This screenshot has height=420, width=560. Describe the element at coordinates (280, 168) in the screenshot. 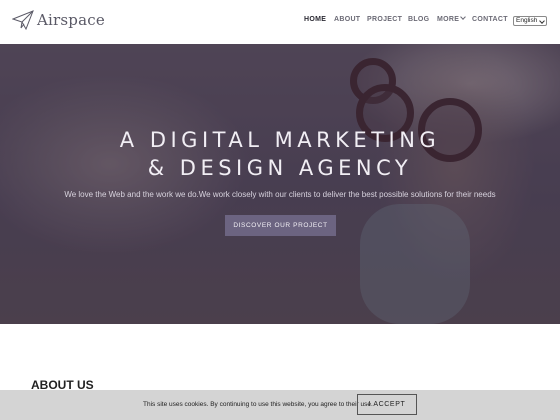

I see `hero-title-line-2: & DESIGN AGENCY` at that location.